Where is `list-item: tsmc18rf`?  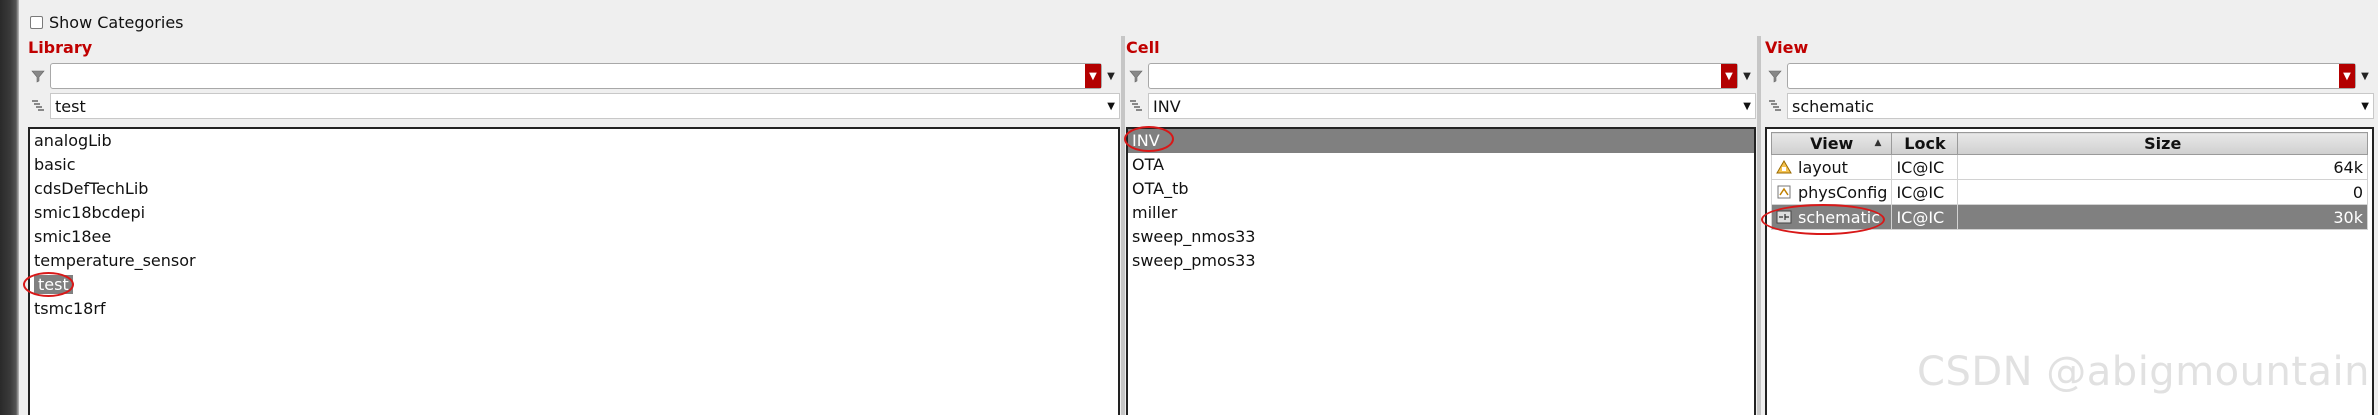
list-item: tsmc18rf is located at coordinates (574, 309).